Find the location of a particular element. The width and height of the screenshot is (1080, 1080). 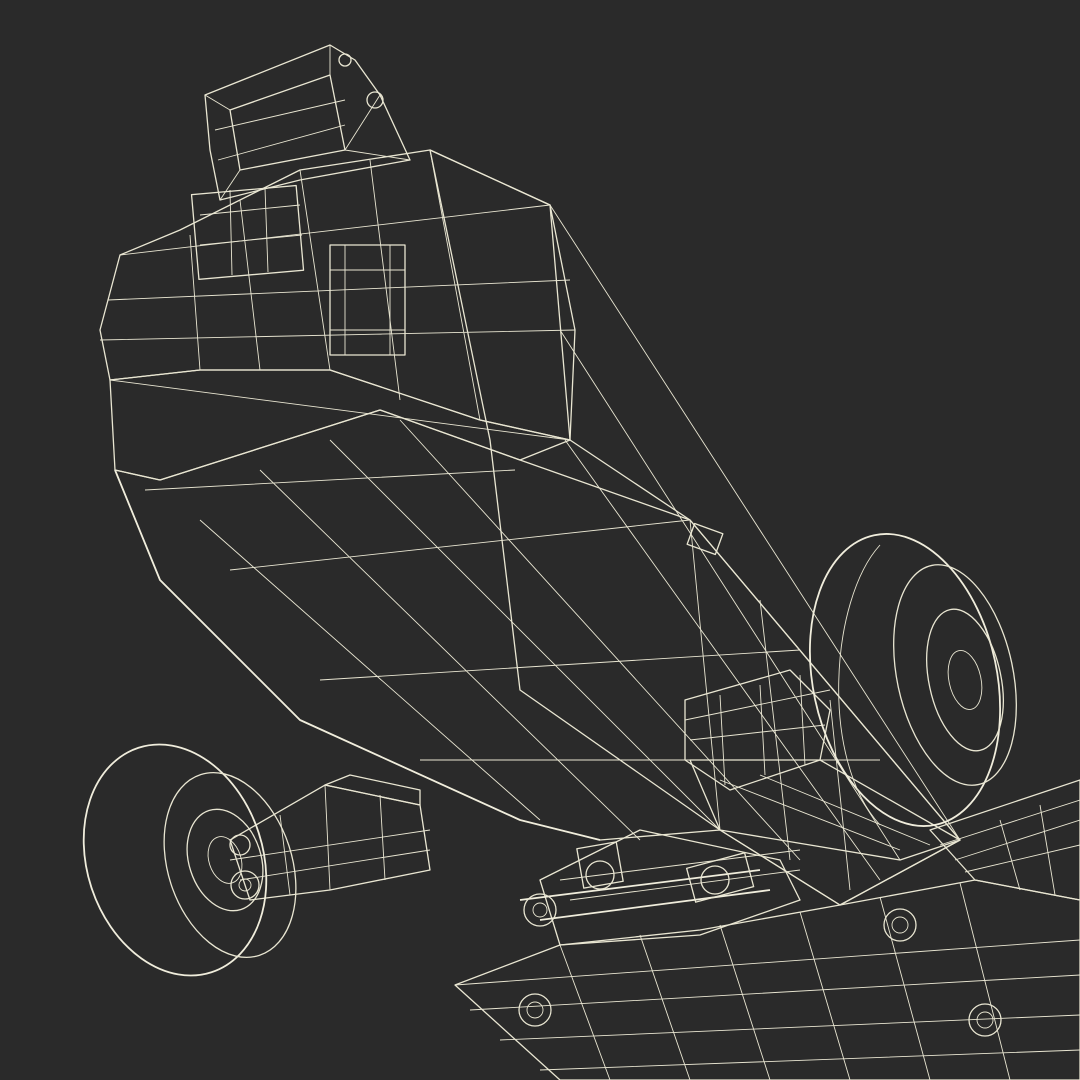

top-bracket is located at coordinates (300, 162).